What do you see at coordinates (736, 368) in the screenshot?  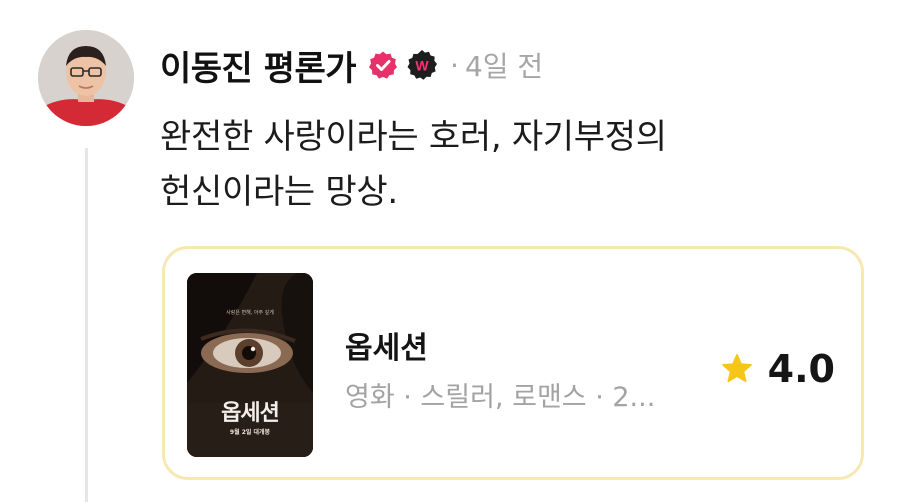 I see `star-icon` at bounding box center [736, 368].